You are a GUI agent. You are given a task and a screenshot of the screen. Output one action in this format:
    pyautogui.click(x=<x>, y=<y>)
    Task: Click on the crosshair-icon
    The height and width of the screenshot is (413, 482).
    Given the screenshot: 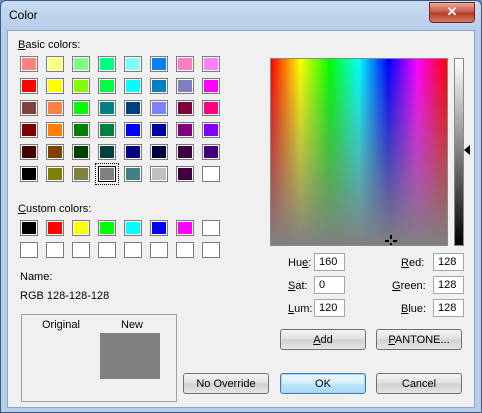 What is the action you would take?
    pyautogui.click(x=391, y=240)
    